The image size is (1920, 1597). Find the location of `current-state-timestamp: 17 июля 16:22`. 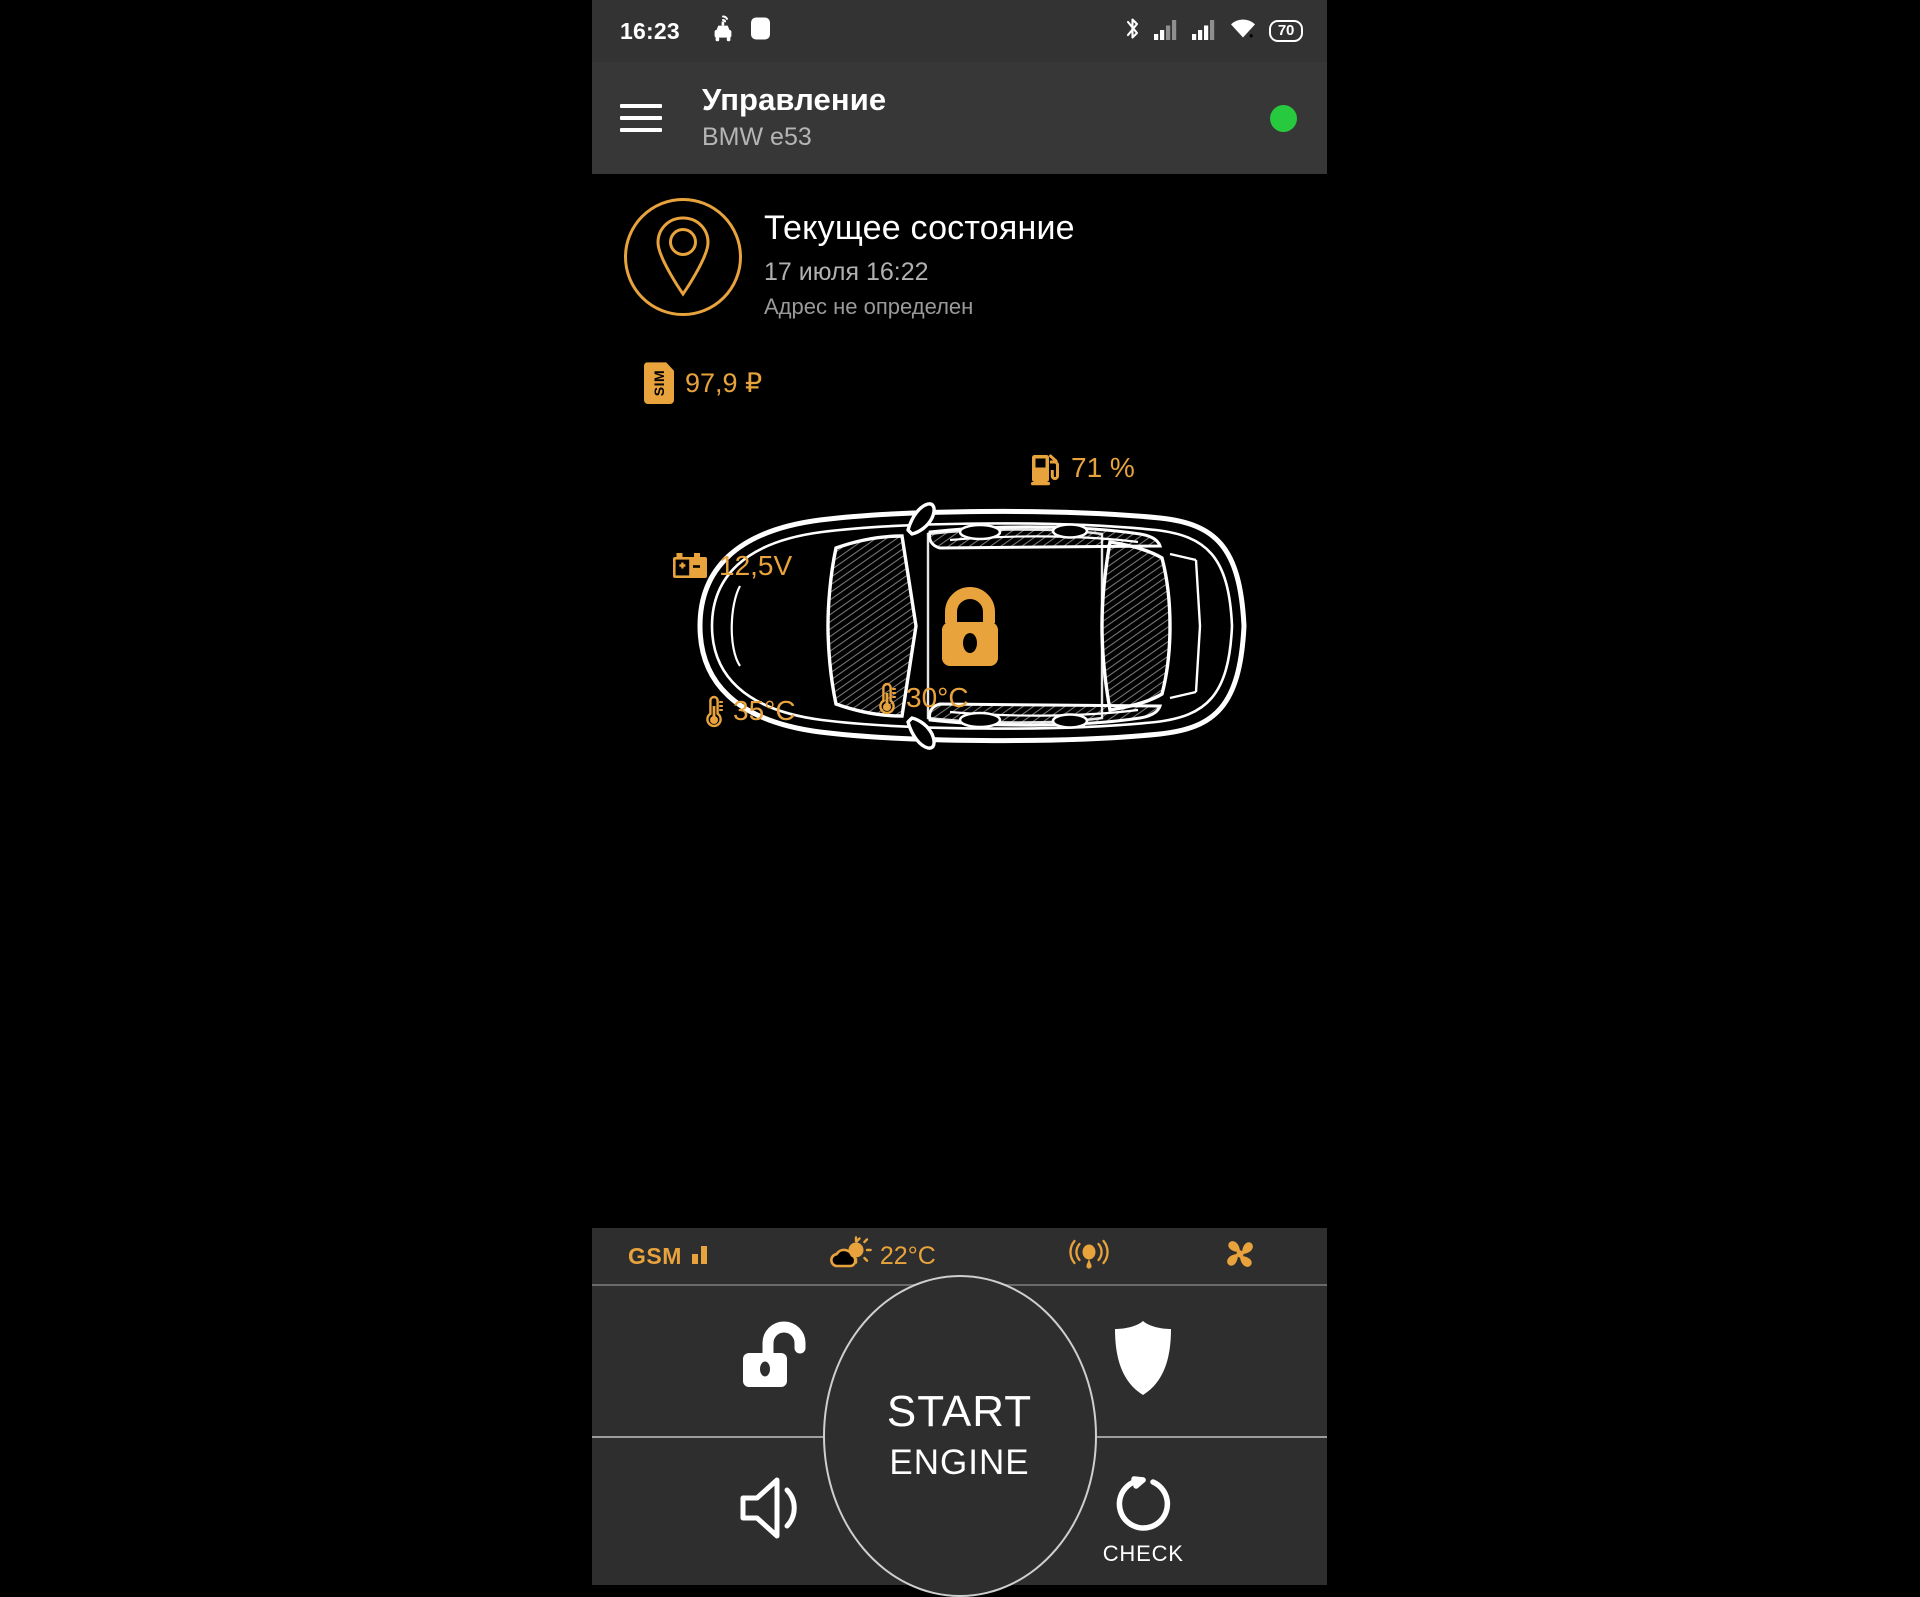

current-state-timestamp: 17 июля 16:22 is located at coordinates (846, 272).